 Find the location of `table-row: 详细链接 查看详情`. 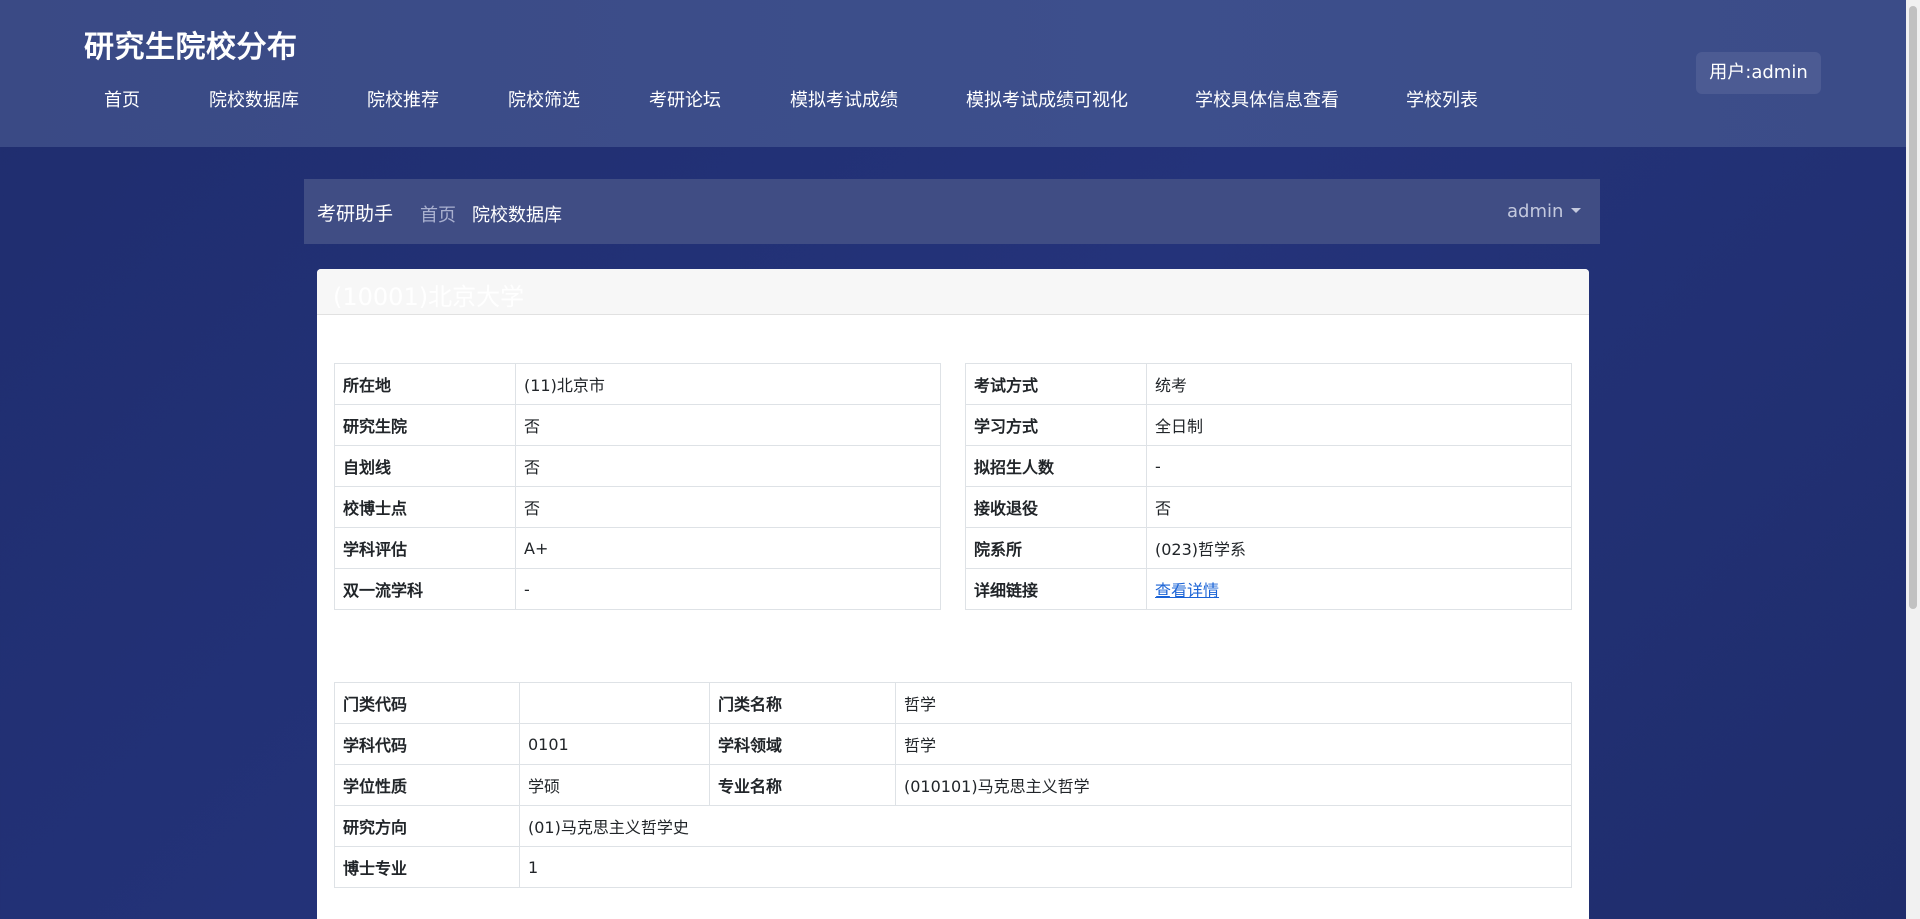

table-row: 详细链接 查看详情 is located at coordinates (1268, 589).